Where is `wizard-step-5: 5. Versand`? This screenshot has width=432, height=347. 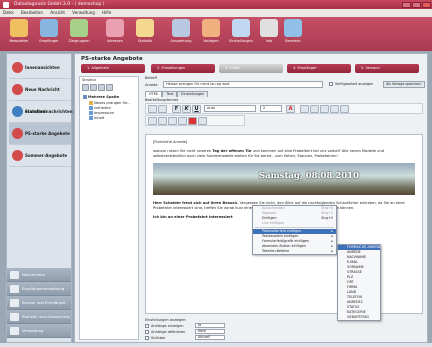 wizard-step-5: 5. Versand is located at coordinates (387, 68).